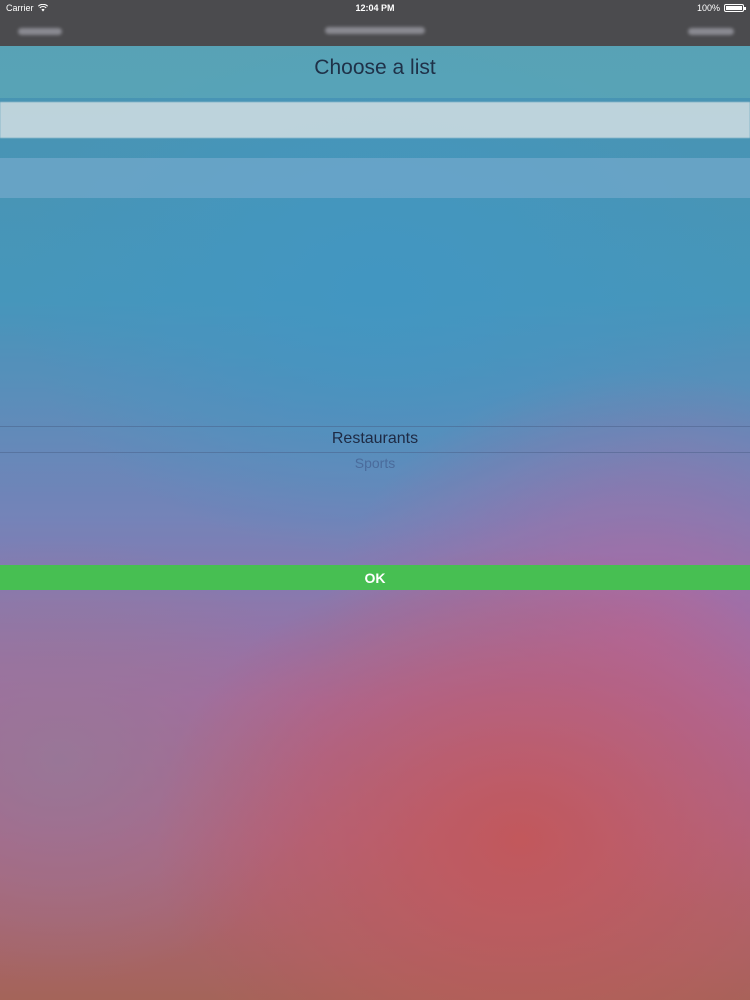  Describe the element at coordinates (711, 31) in the screenshot. I see `blurred-right-nav-item` at that location.